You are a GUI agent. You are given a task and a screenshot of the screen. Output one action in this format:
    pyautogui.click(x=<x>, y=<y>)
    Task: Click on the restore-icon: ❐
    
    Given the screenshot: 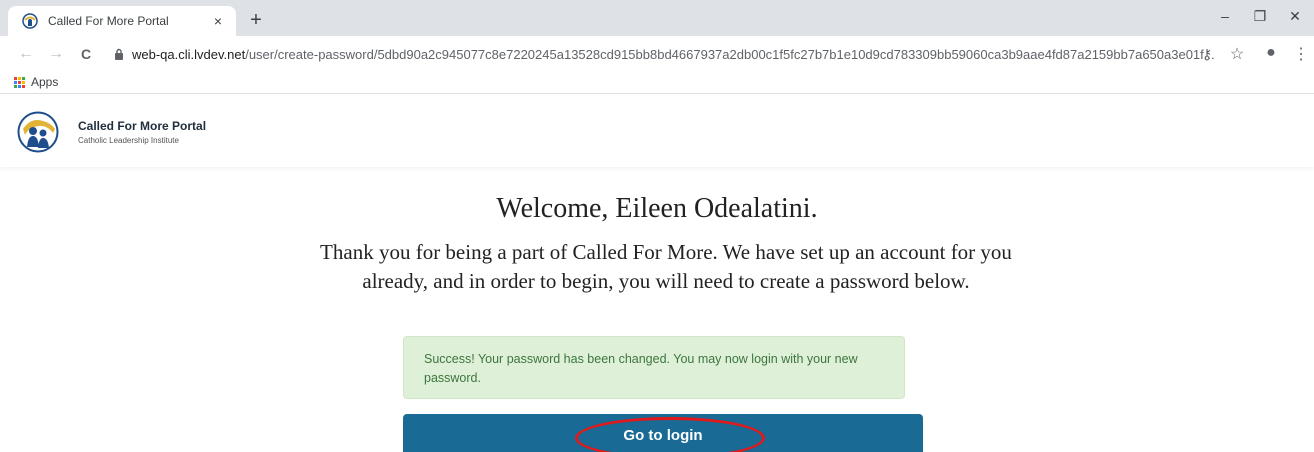 What is the action you would take?
    pyautogui.click(x=1260, y=16)
    